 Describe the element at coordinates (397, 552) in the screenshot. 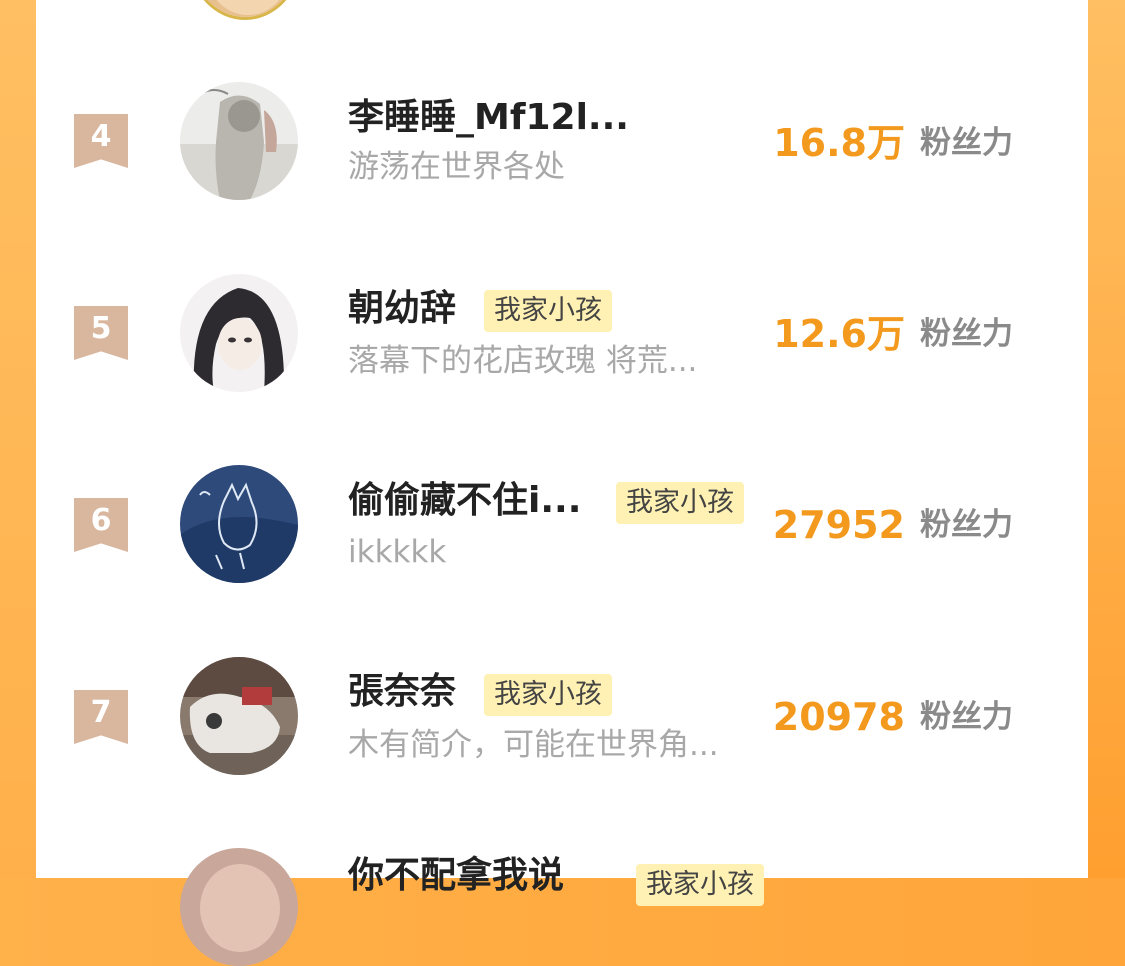

I see `user-bio: ikkkkk` at that location.